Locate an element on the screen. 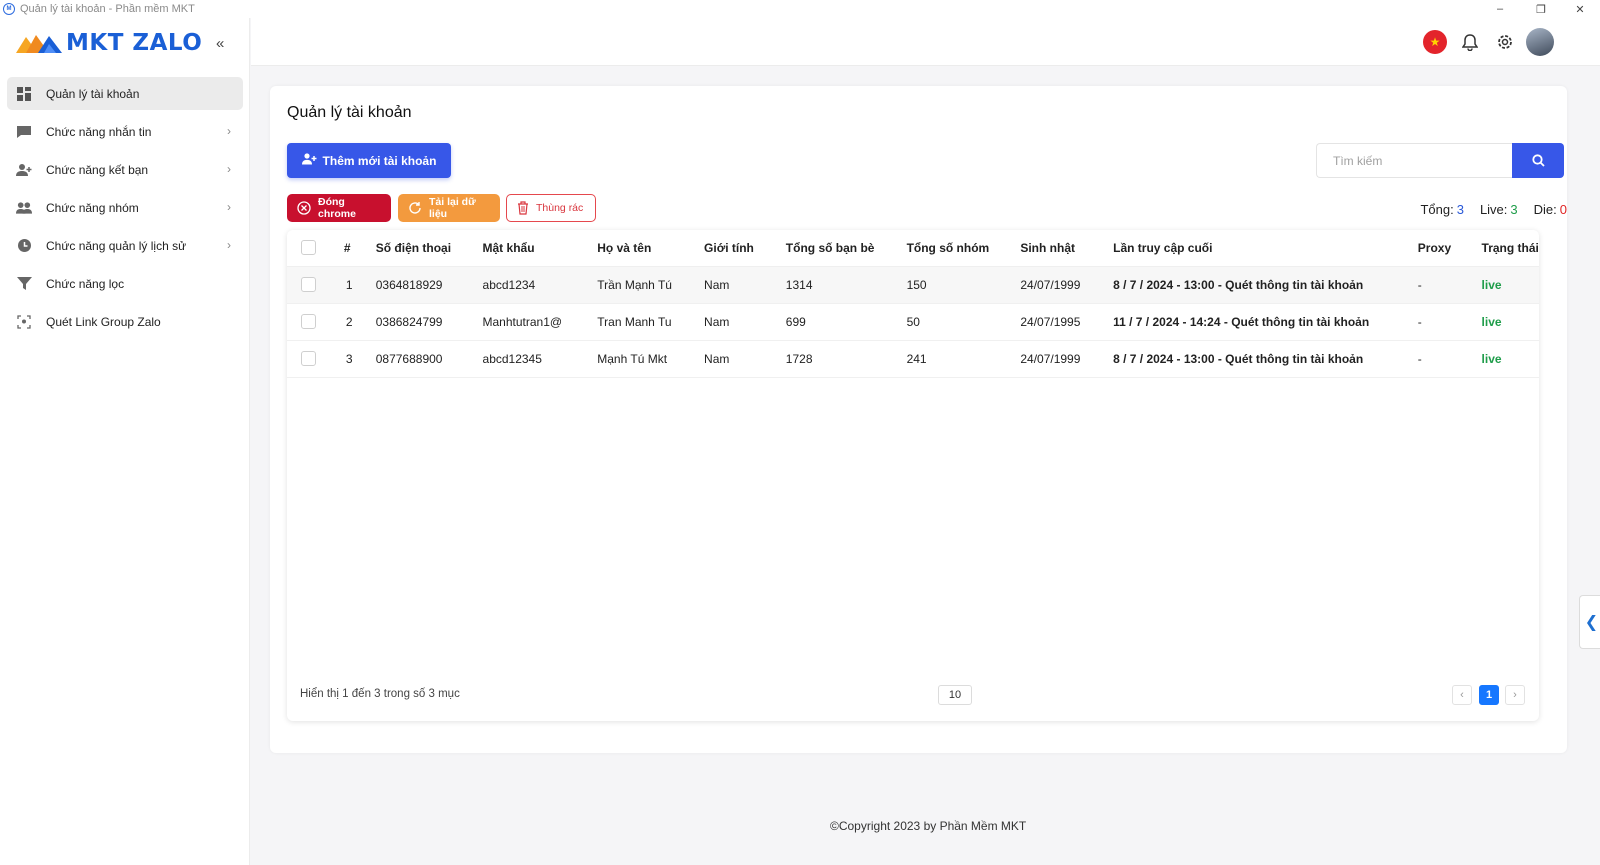  friends-cell: 1728 is located at coordinates (846, 359).